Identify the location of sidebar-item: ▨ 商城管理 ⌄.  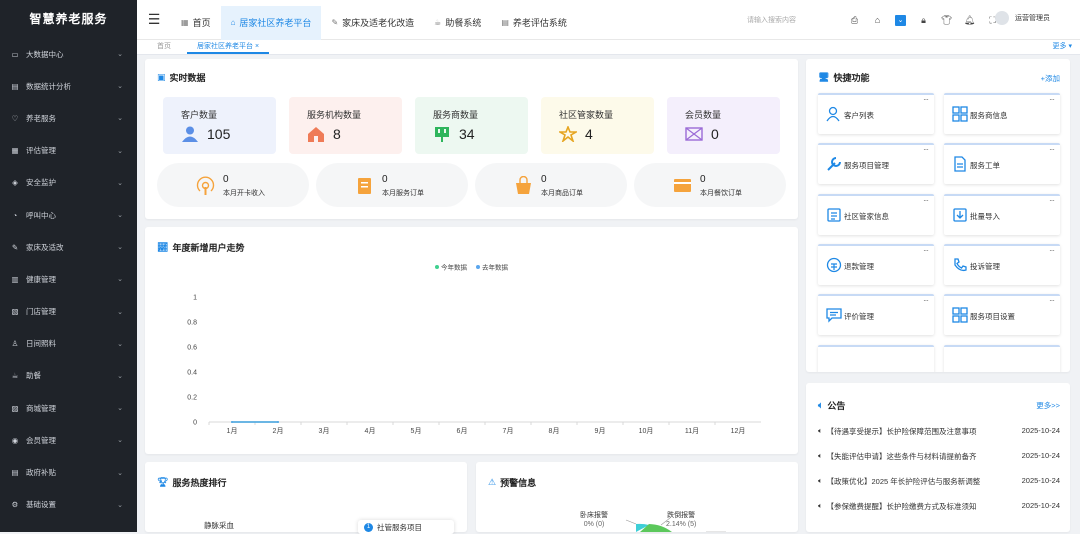
(68, 408).